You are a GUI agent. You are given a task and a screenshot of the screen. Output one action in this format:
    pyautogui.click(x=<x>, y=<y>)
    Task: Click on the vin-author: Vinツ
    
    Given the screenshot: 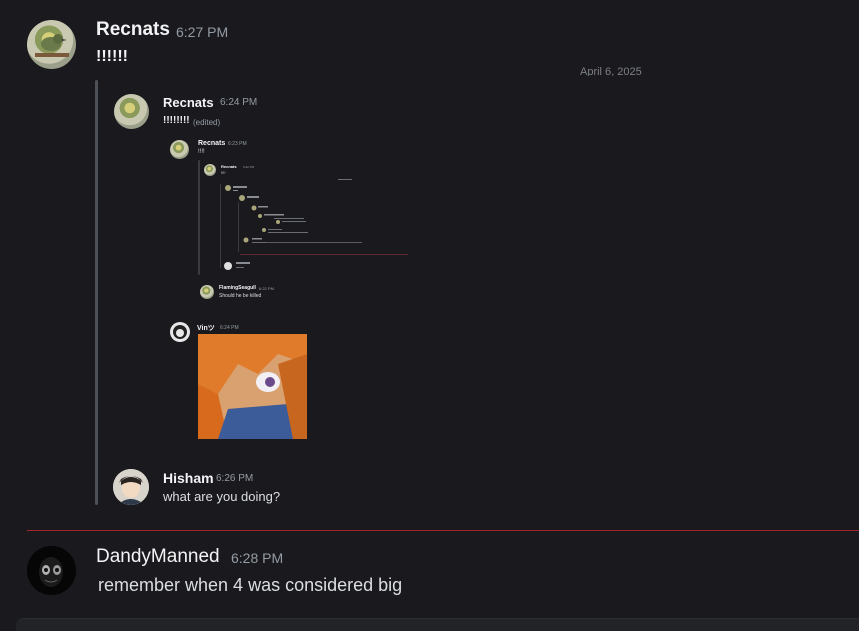 What is the action you would take?
    pyautogui.click(x=206, y=328)
    